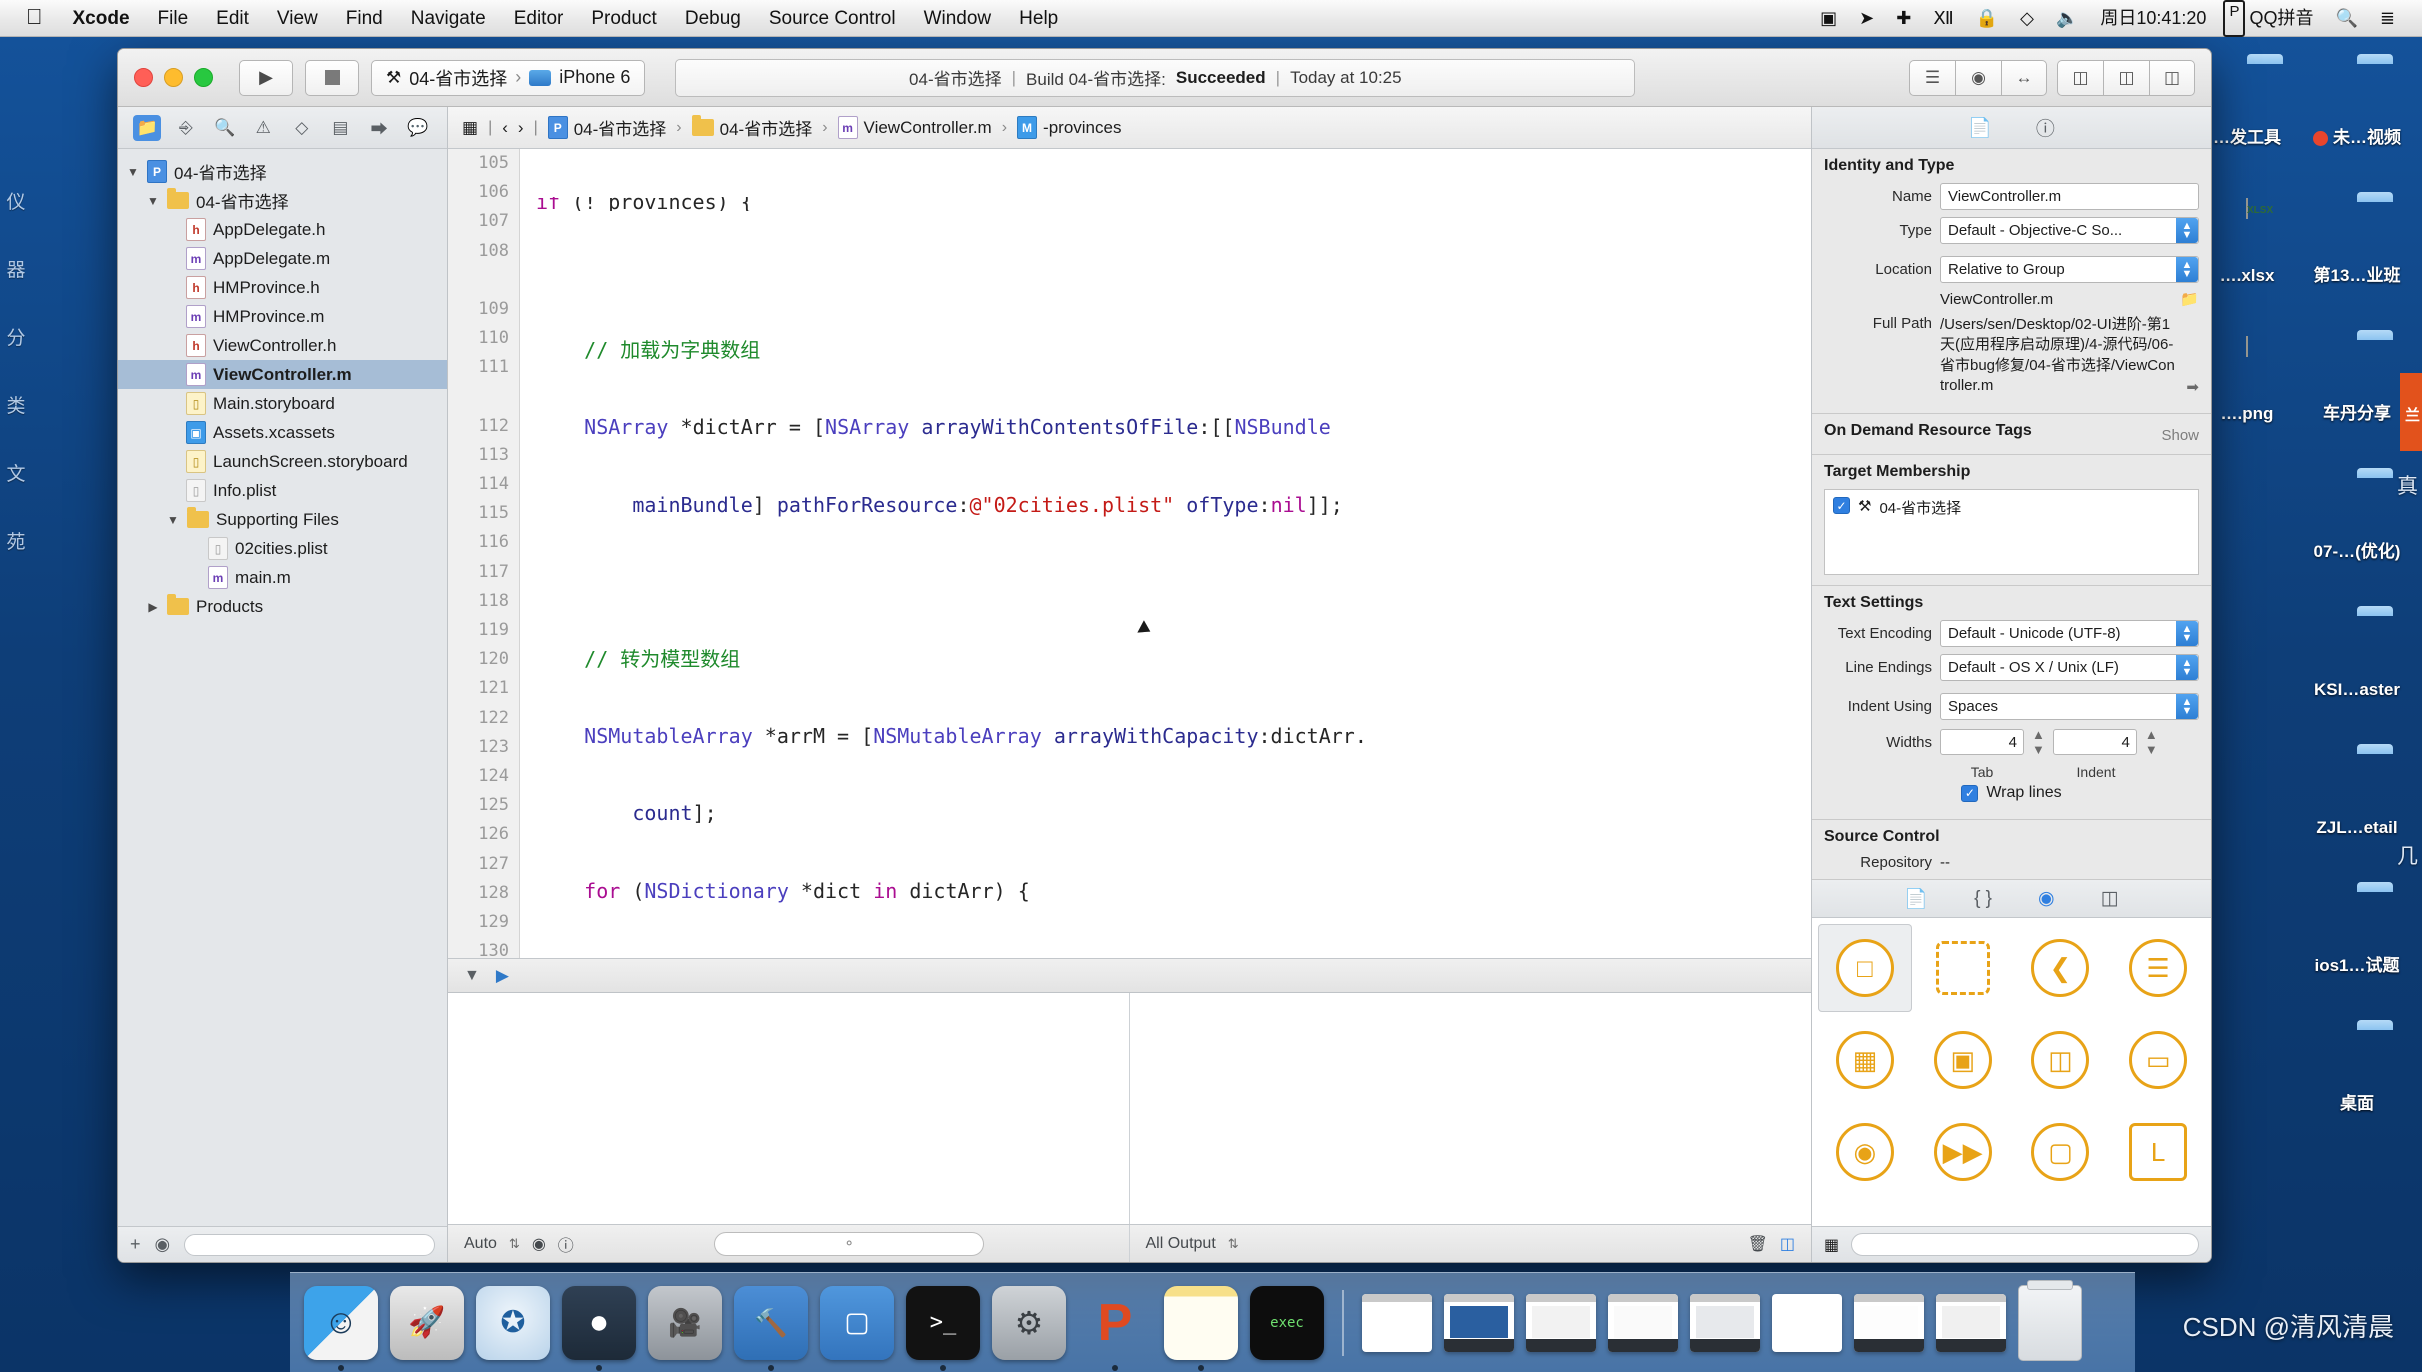 This screenshot has height=1372, width=2422. What do you see at coordinates (2061, 968) in the screenshot?
I see `library-item-back-chevron: ❮` at bounding box center [2061, 968].